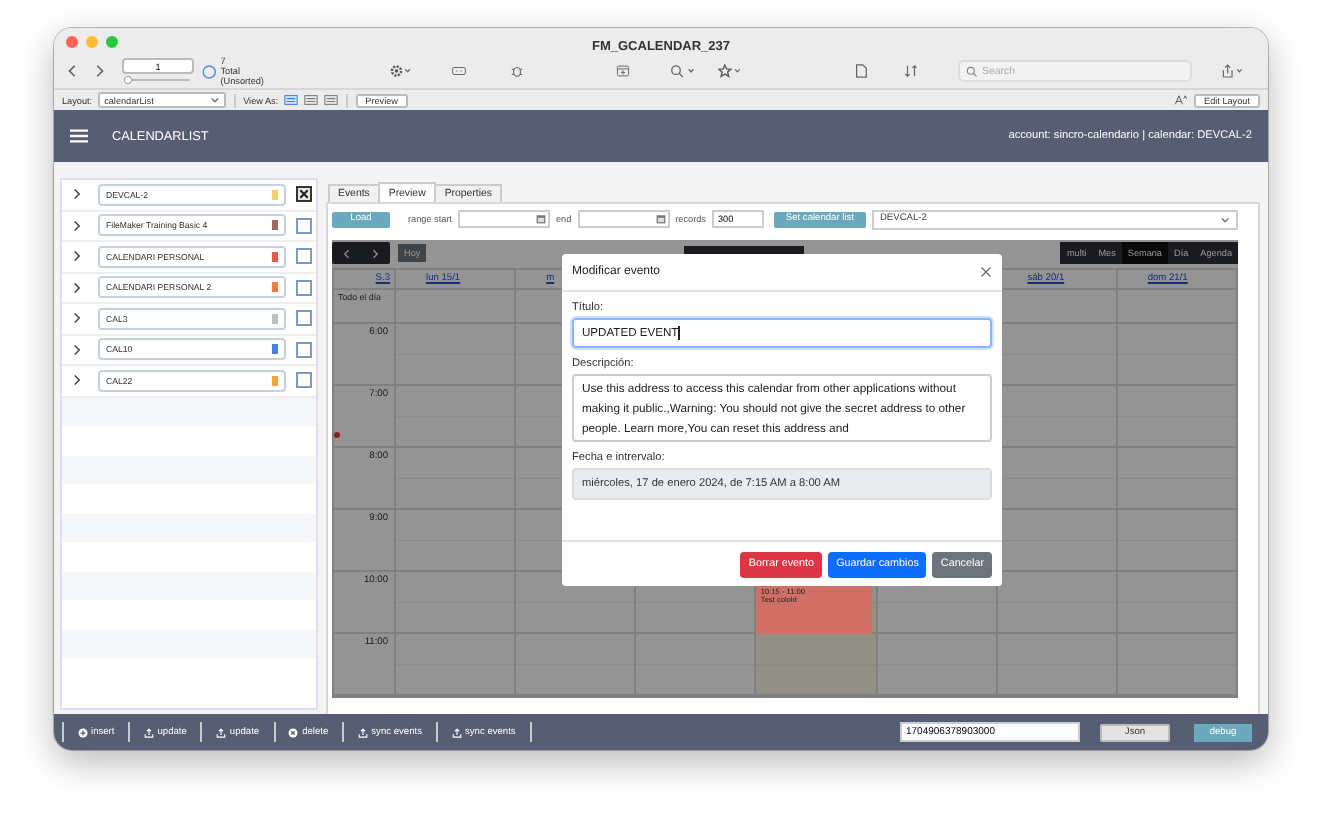 This screenshot has height=818, width=1320. Describe the element at coordinates (459, 71) in the screenshot. I see `card-icon` at that location.